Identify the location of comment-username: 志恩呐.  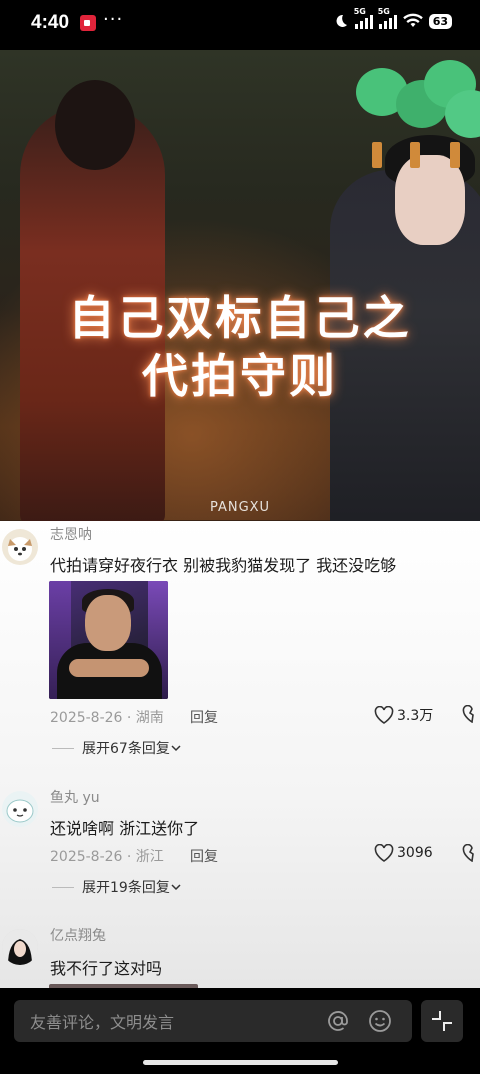
(71, 534).